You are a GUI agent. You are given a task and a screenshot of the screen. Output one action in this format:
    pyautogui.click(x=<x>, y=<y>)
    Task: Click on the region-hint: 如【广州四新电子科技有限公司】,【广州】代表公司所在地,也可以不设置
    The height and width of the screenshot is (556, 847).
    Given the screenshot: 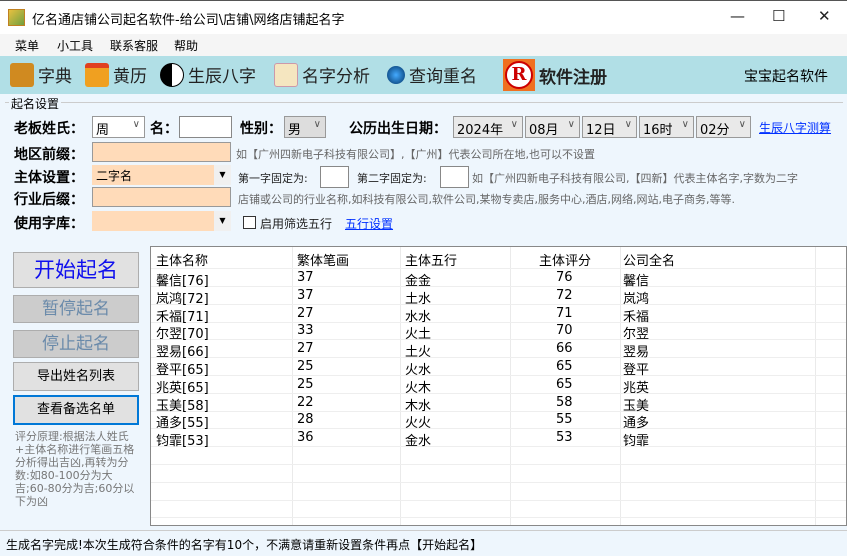 What is the action you would take?
    pyautogui.click(x=415, y=154)
    